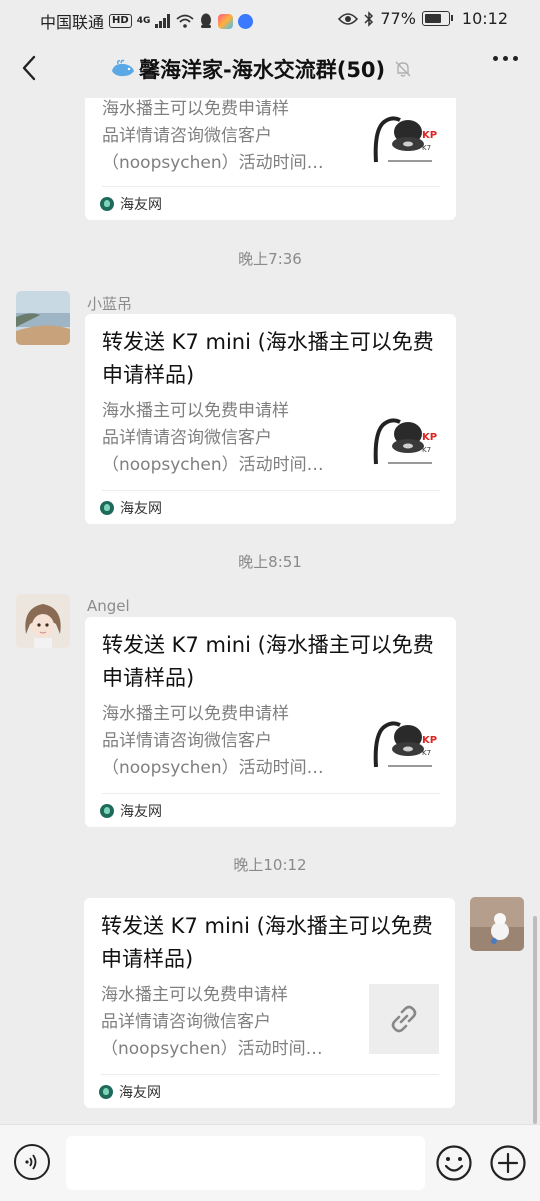  I want to click on snowman-avatar-image, so click(497, 924).